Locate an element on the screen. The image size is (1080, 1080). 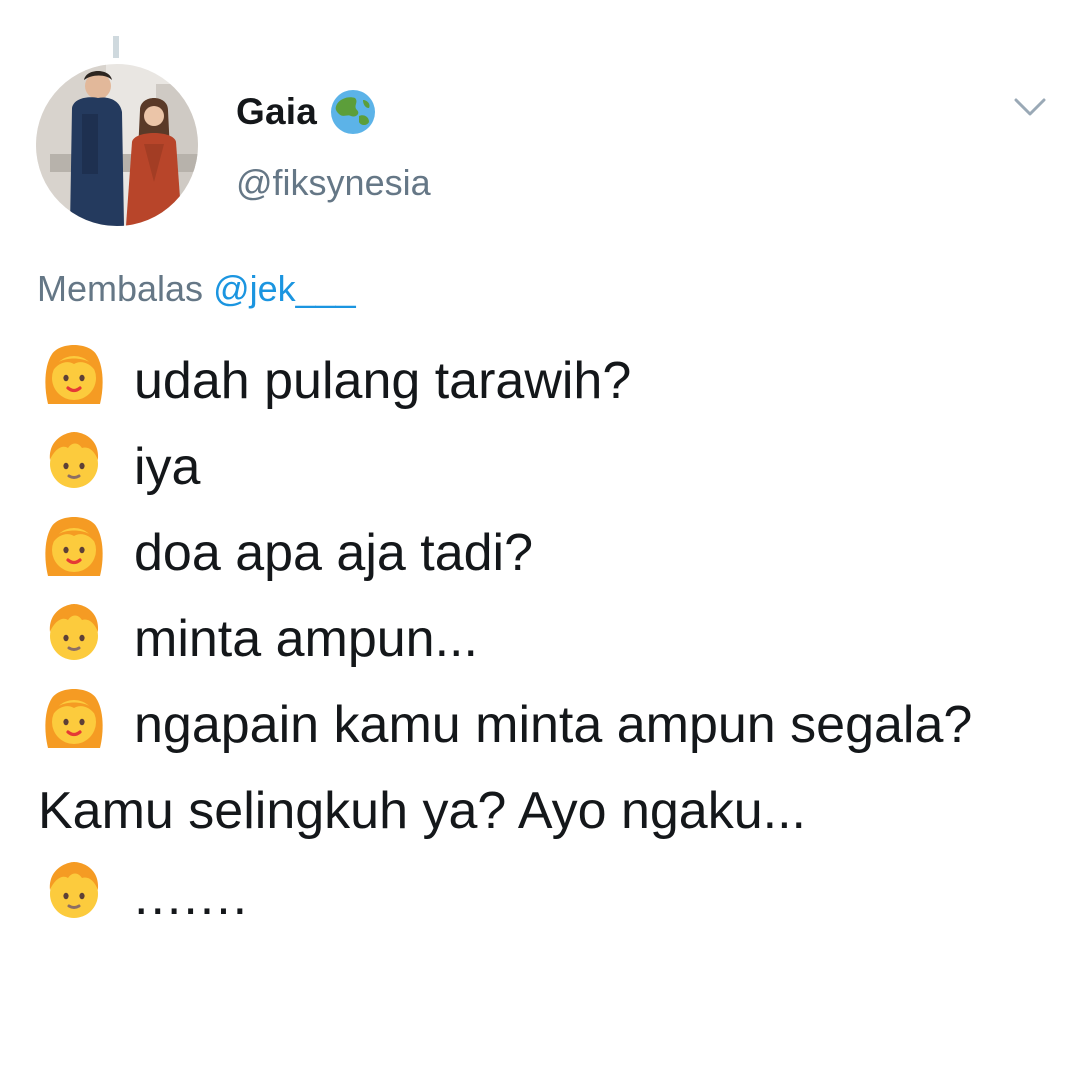
dialog-line: iya is located at coordinates (543, 467).